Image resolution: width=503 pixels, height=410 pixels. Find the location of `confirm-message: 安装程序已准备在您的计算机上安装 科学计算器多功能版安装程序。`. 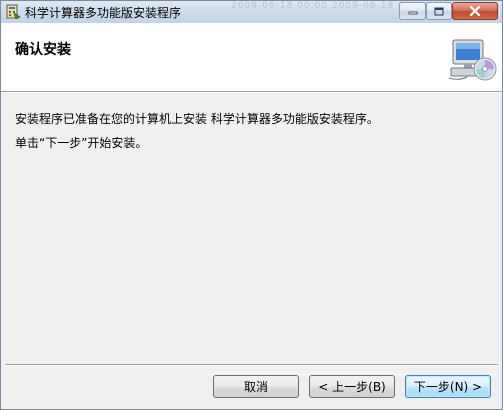

confirm-message: 安装程序已准备在您的计算机上安装 科学计算器多功能版安装程序。 is located at coordinates (197, 119).